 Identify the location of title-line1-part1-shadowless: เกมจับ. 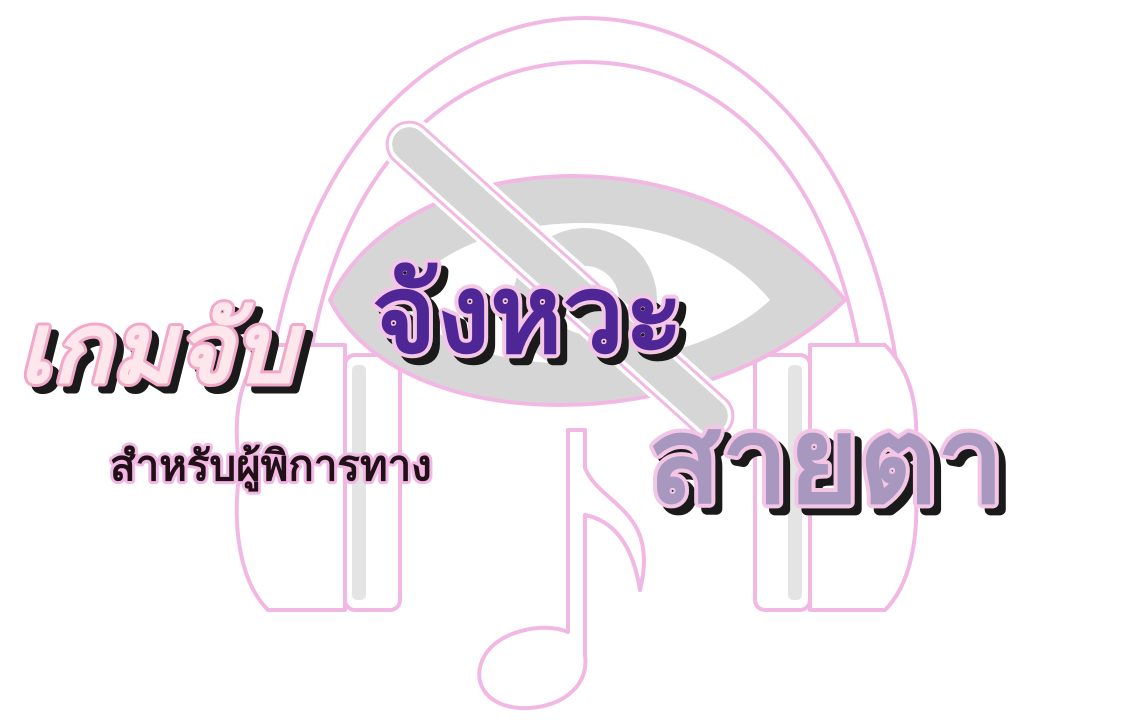
(161, 349).